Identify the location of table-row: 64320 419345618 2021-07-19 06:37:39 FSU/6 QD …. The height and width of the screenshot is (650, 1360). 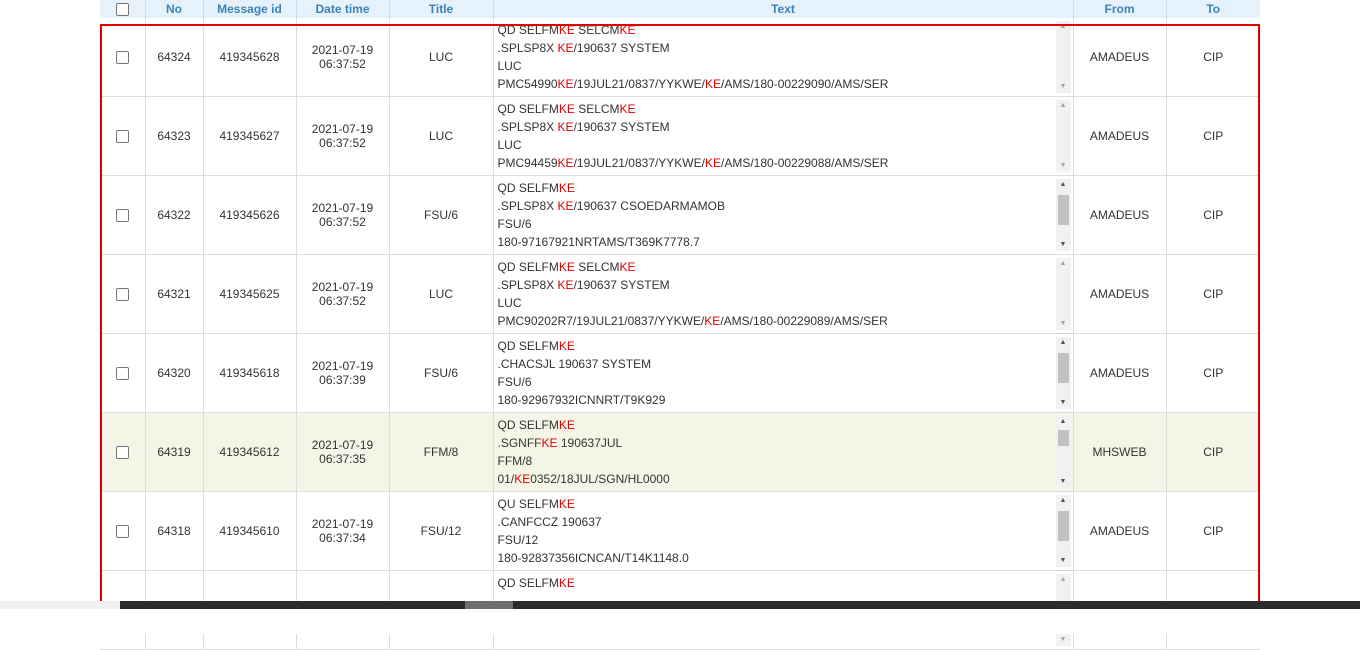
(680, 373).